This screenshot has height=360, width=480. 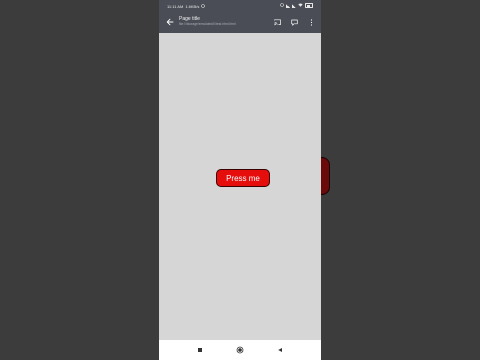 I want to click on system-nav-bar, so click(x=240, y=350).